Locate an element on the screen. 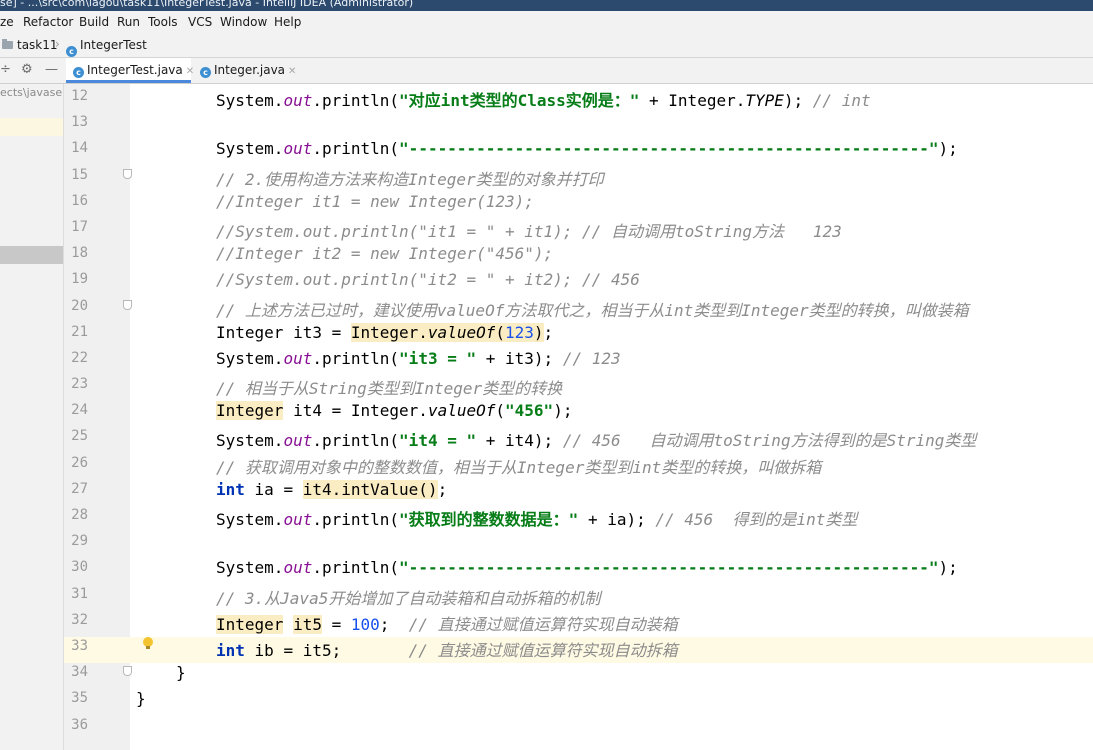 The image size is (1093, 750). line-number: 24 is located at coordinates (79, 410).